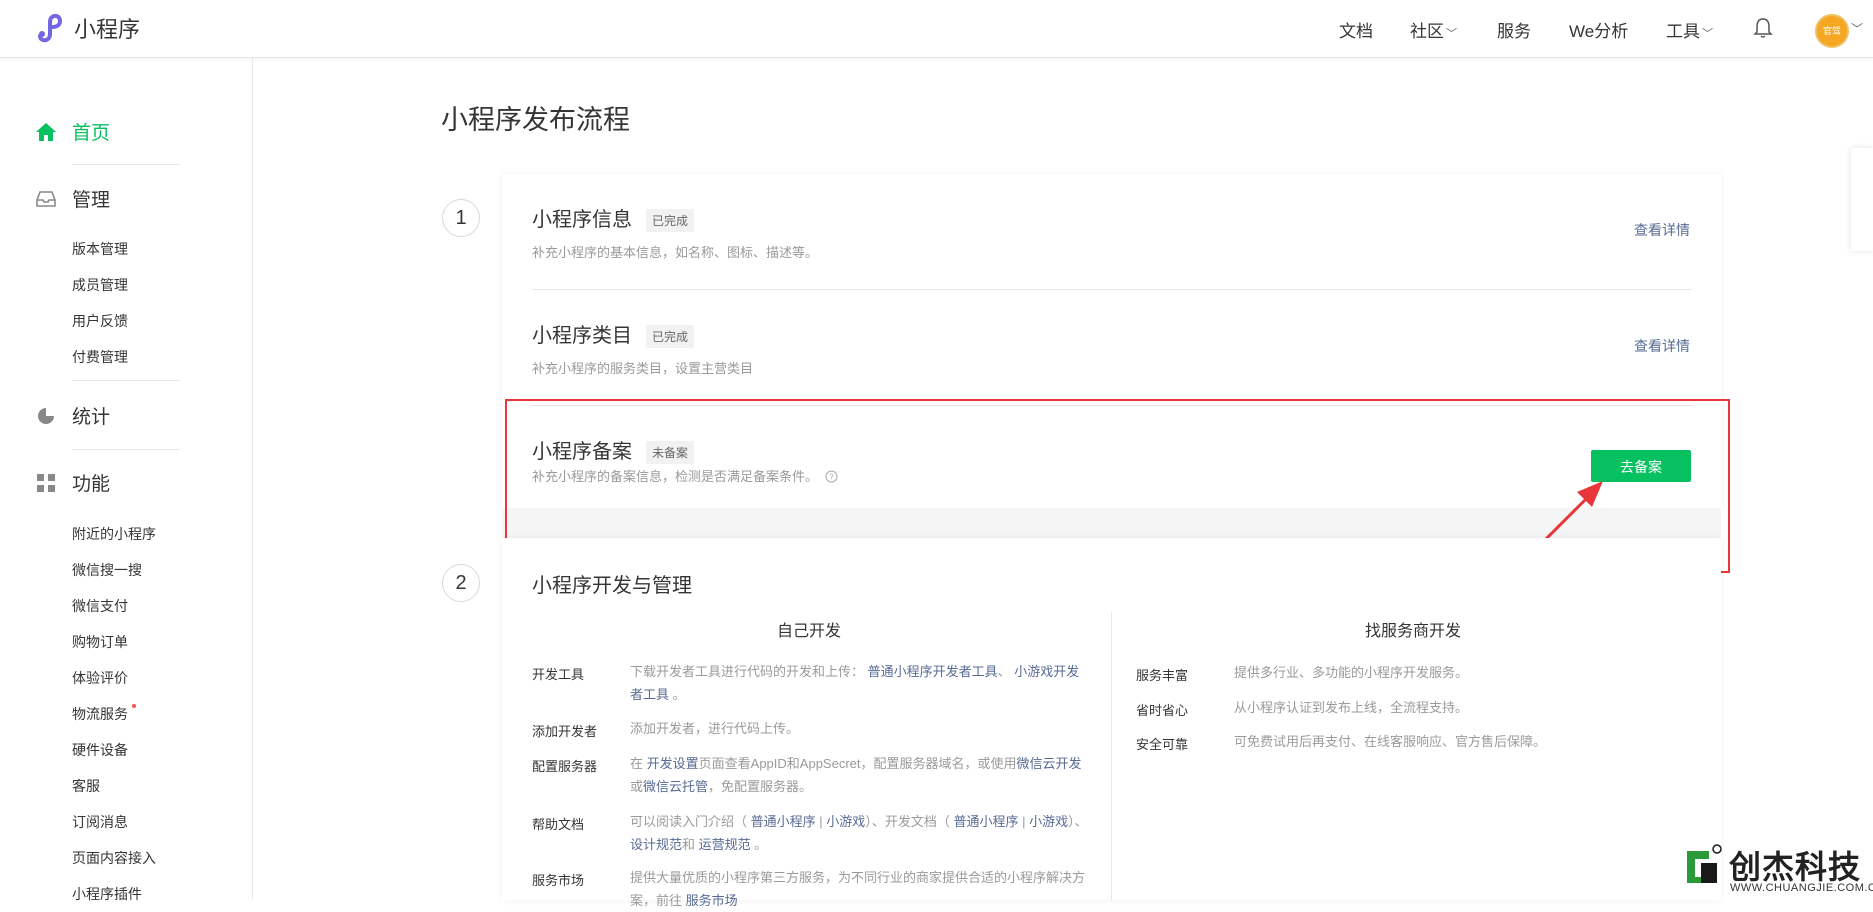 This screenshot has height=912, width=1873. What do you see at coordinates (114, 534) in the screenshot?
I see `sidebar-item-nearby: 附近的小程序` at bounding box center [114, 534].